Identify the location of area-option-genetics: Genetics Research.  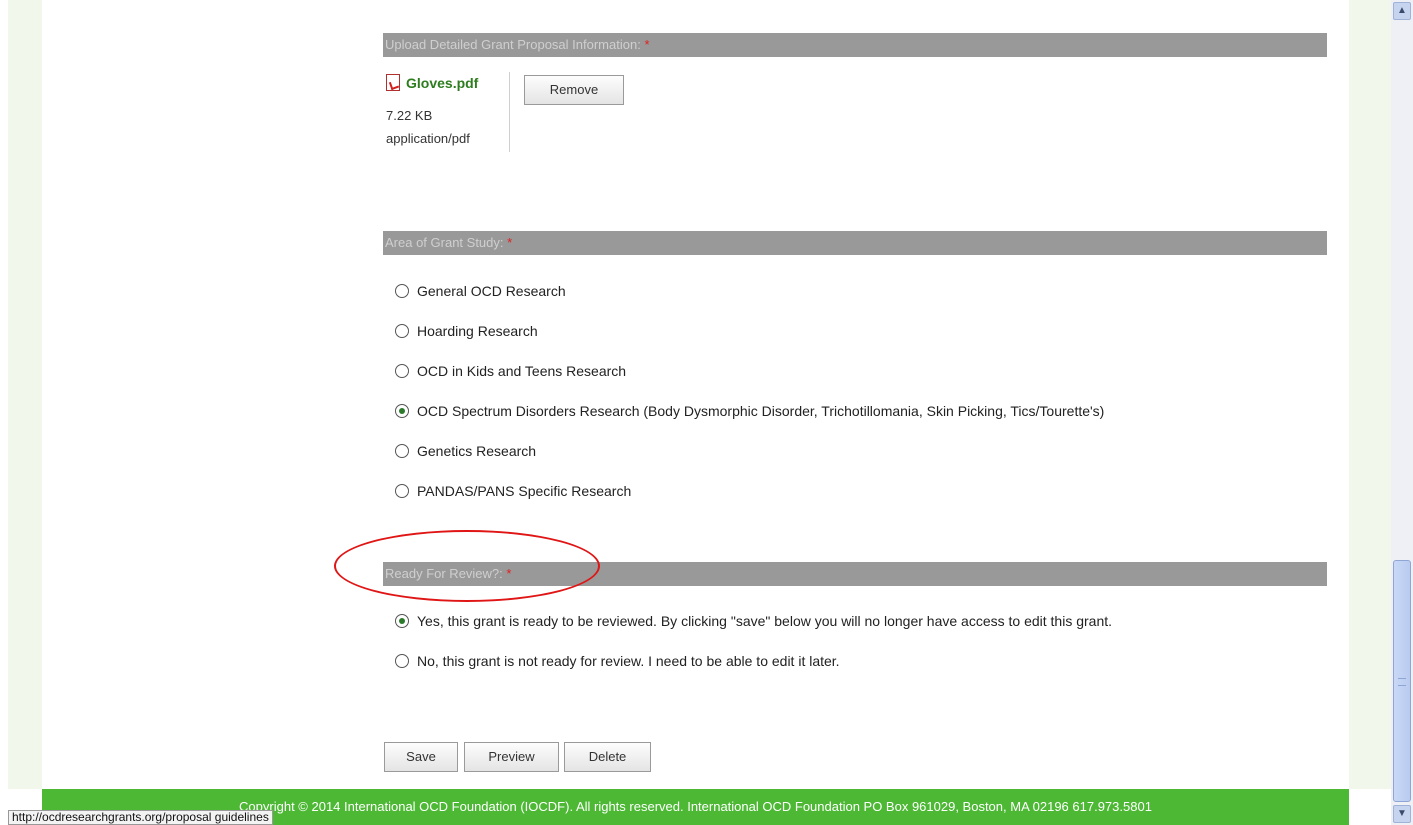
(465, 451).